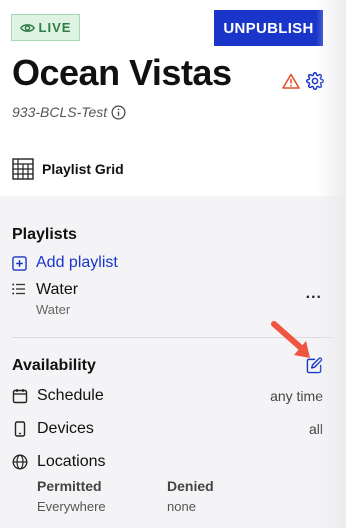 This screenshot has width=346, height=528. What do you see at coordinates (71, 506) in the screenshot?
I see `permitted-value: Everywhere` at bounding box center [71, 506].